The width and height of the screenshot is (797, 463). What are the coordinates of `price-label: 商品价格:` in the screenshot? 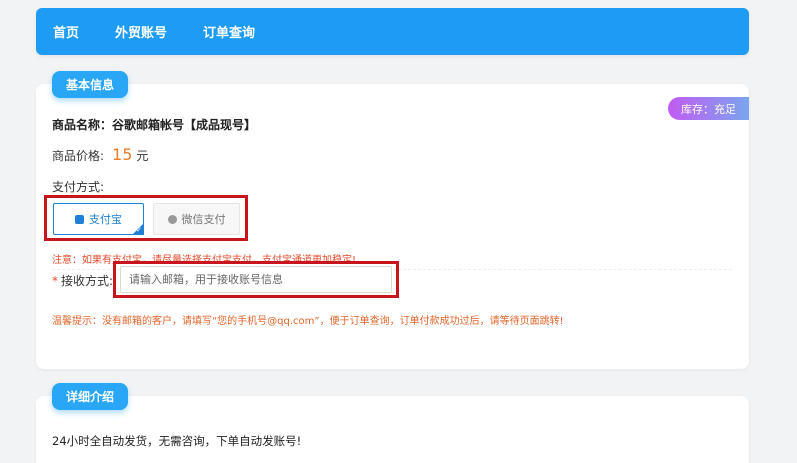 It's located at (78, 156).